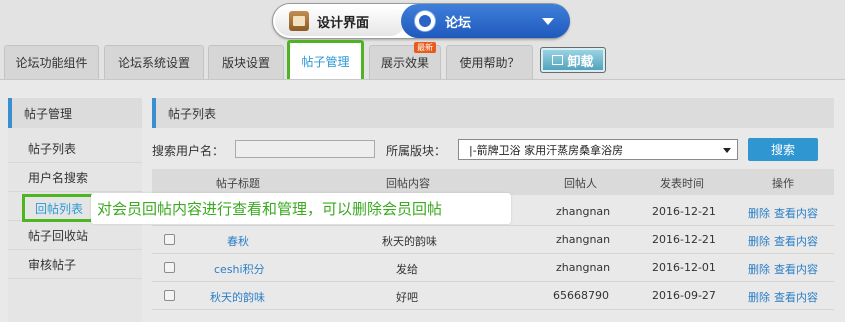  Describe the element at coordinates (238, 241) in the screenshot. I see `post-title-link: 春秋` at that location.